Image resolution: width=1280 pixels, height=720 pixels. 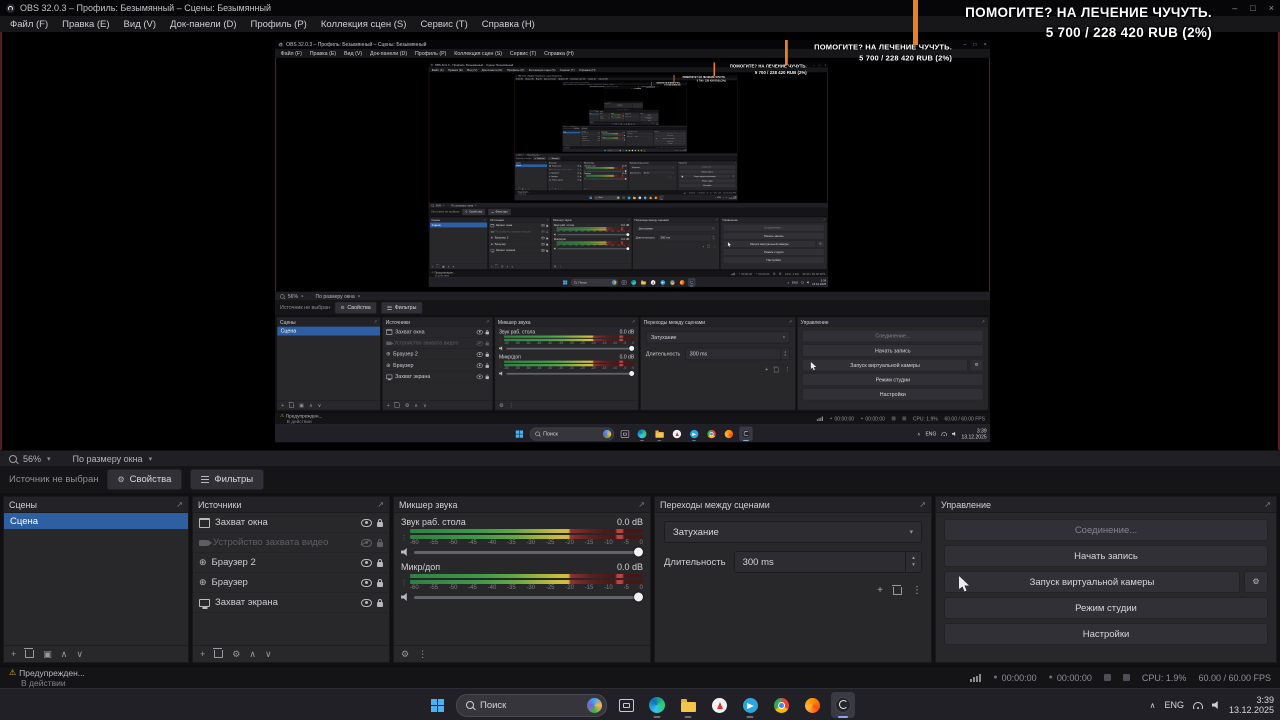 What do you see at coordinates (1153, 705) in the screenshot?
I see `tray-chevron-icon: ∧` at bounding box center [1153, 705].